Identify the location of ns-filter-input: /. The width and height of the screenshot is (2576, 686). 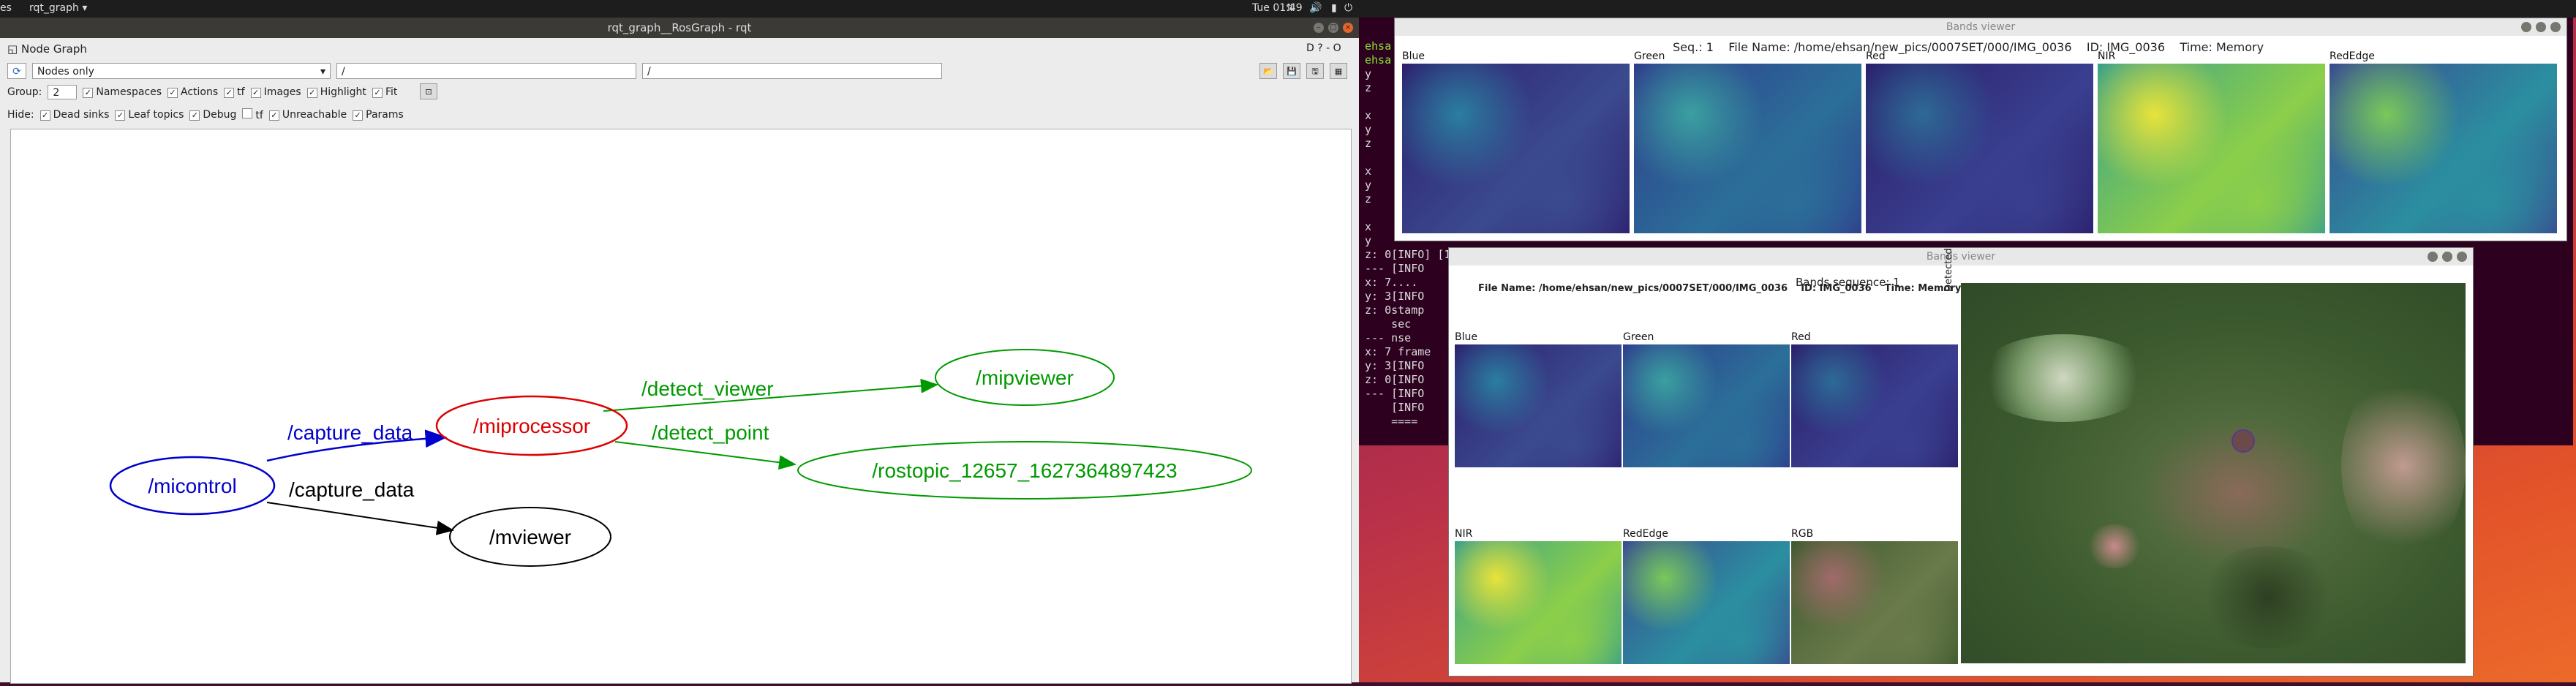
(486, 71).